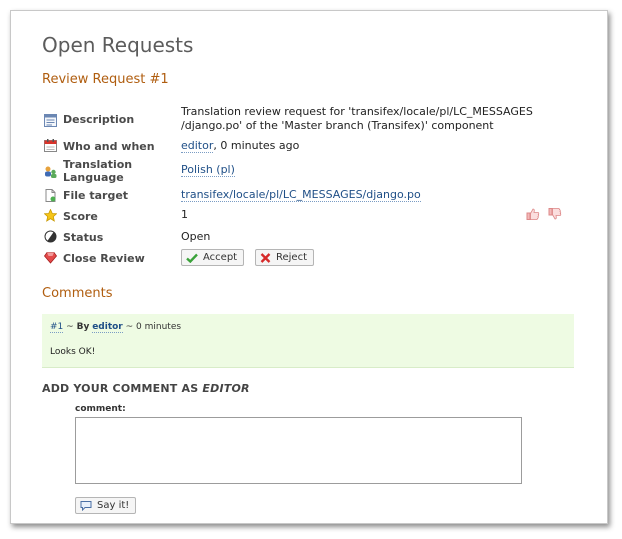  I want to click on comment-author-link: editor, so click(107, 327).